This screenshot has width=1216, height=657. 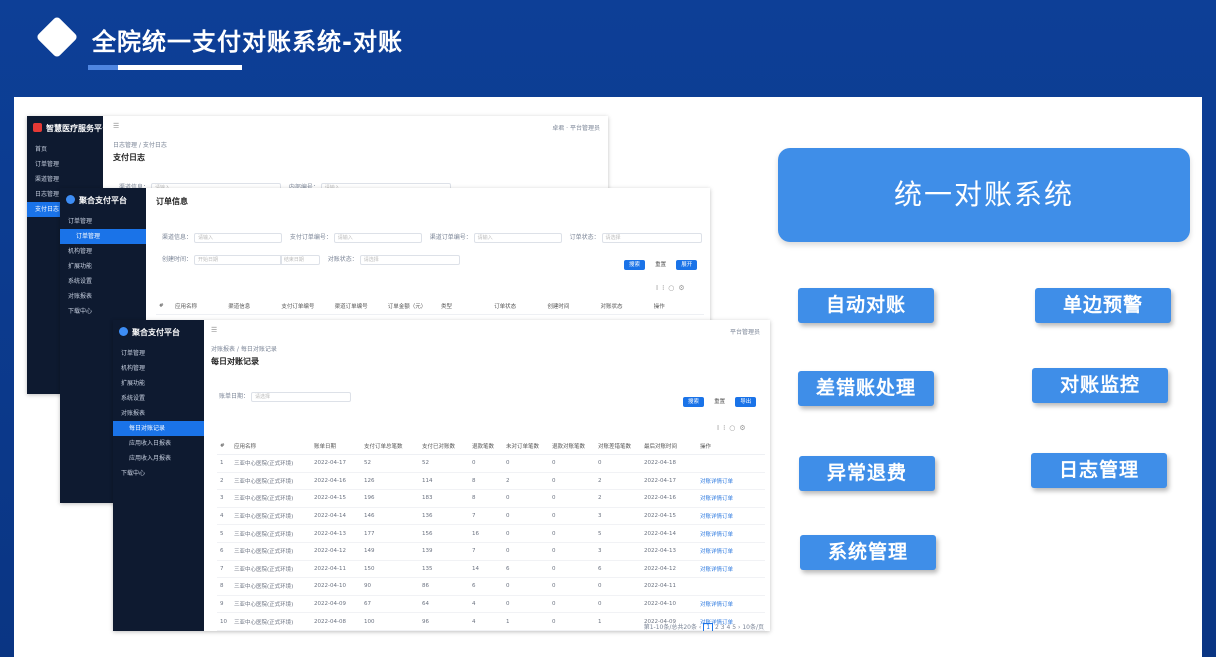 What do you see at coordinates (224, 446) in the screenshot?
I see `column-header: #` at bounding box center [224, 446].